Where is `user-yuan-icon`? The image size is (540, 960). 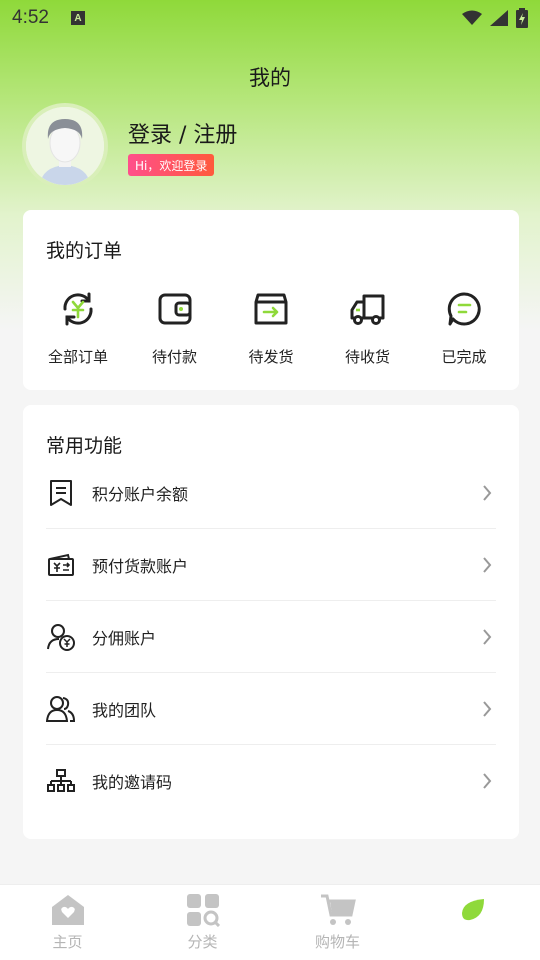
user-yuan-icon is located at coordinates (61, 637).